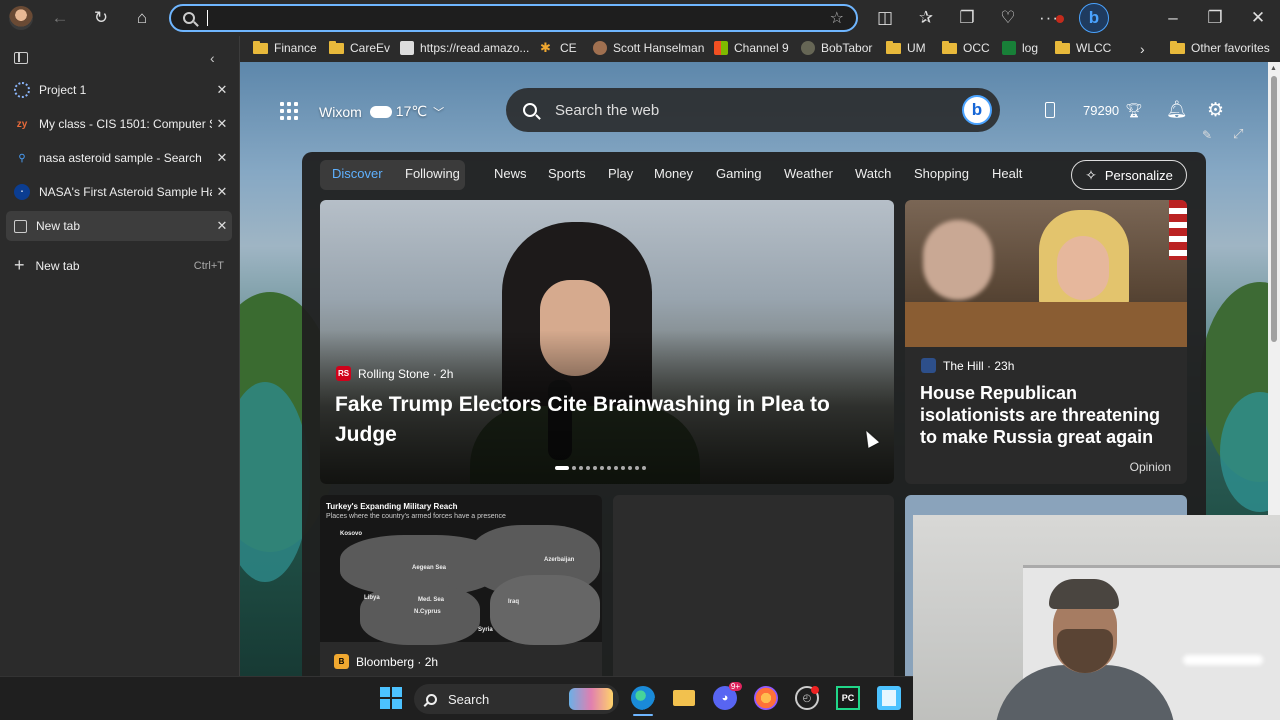 The height and width of the screenshot is (720, 1280). I want to click on bing-chat-icon: b, so click(977, 110).